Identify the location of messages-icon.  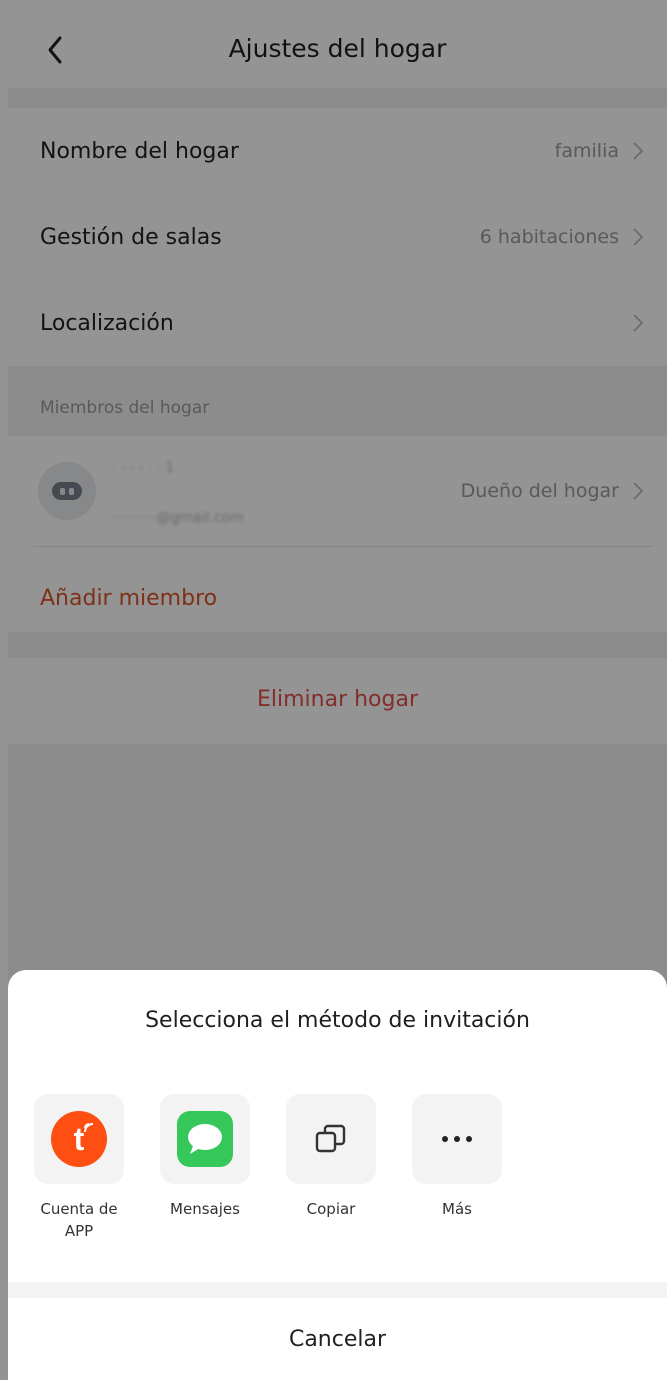
(205, 1139).